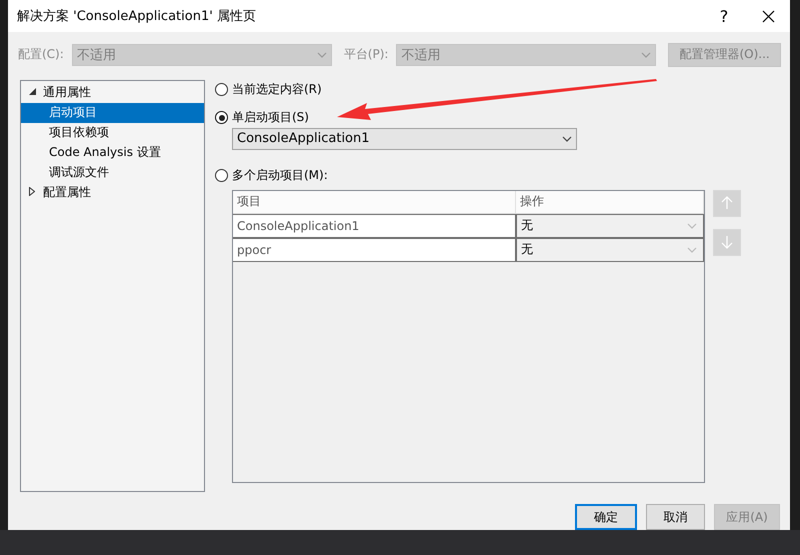 Image resolution: width=800 pixels, height=555 pixels. I want to click on tree-item: 配置属性, so click(112, 192).